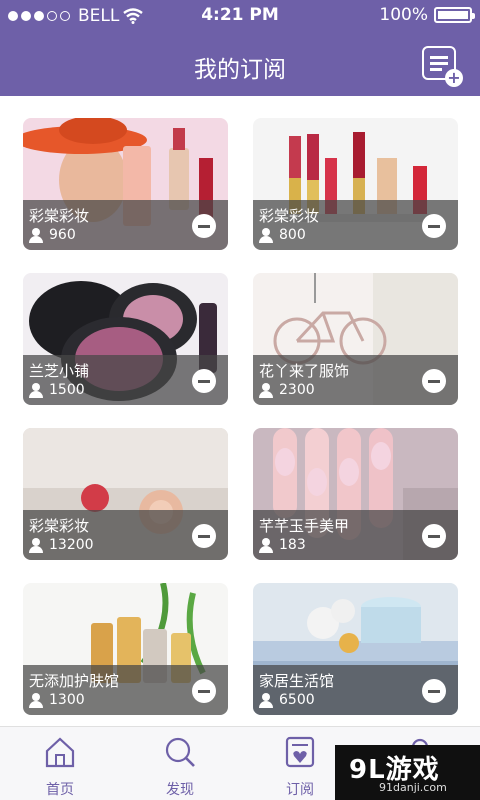 This screenshot has height=800, width=480. I want to click on card-name: 兰芝小铺, so click(59, 371).